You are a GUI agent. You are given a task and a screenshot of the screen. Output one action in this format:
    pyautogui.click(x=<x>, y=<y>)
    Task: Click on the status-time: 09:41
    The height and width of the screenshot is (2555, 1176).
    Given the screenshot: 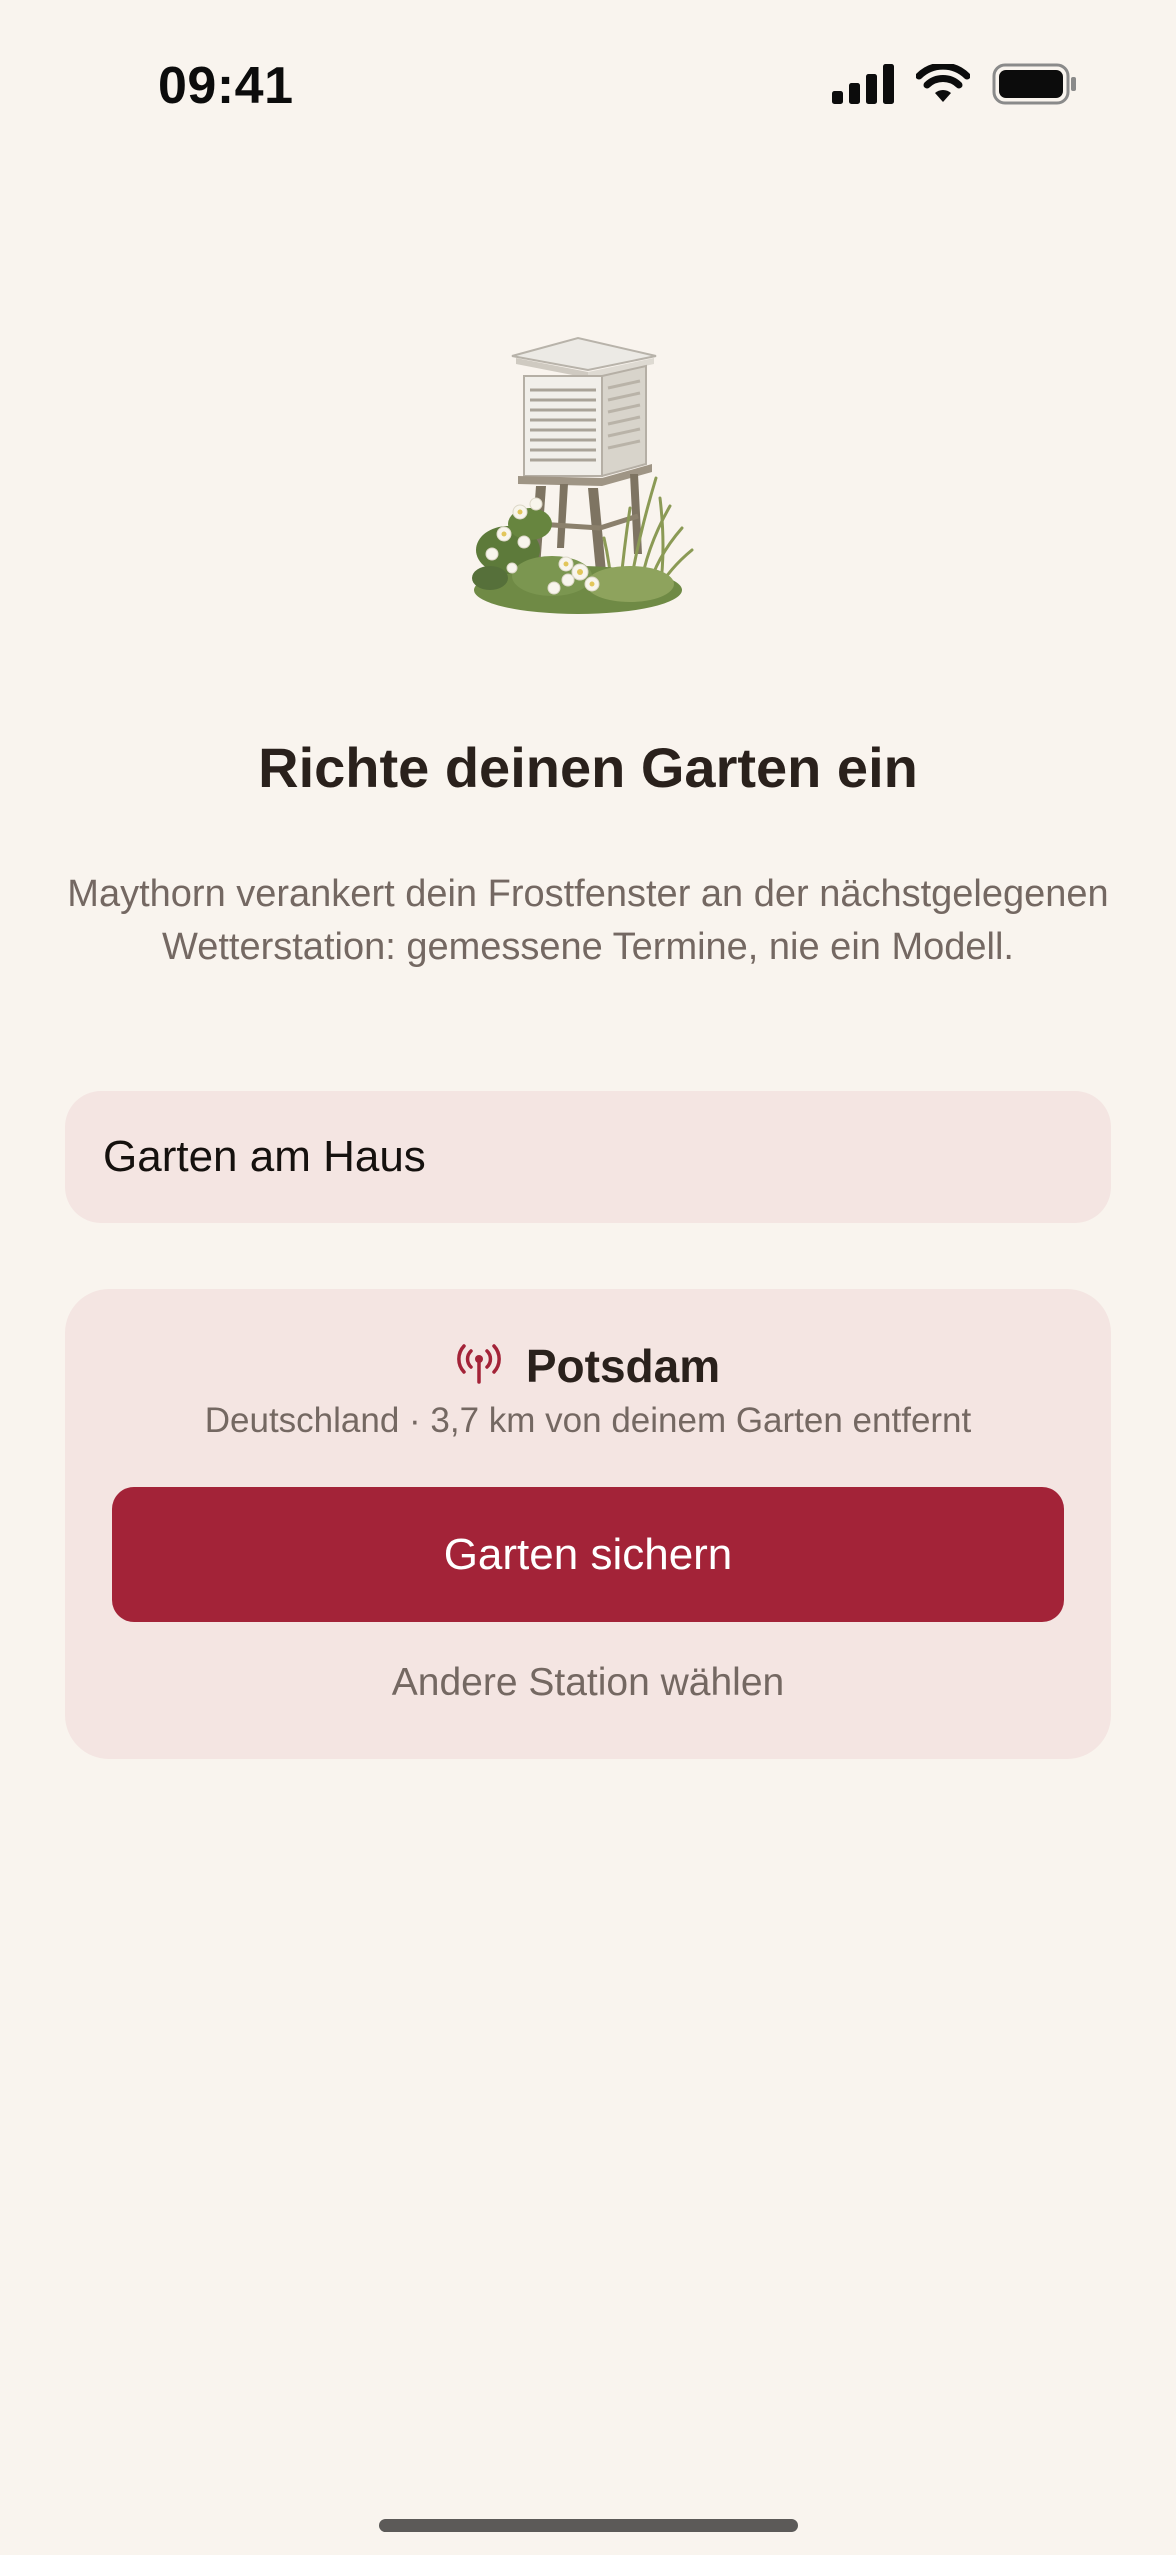 What is the action you would take?
    pyautogui.click(x=226, y=86)
    